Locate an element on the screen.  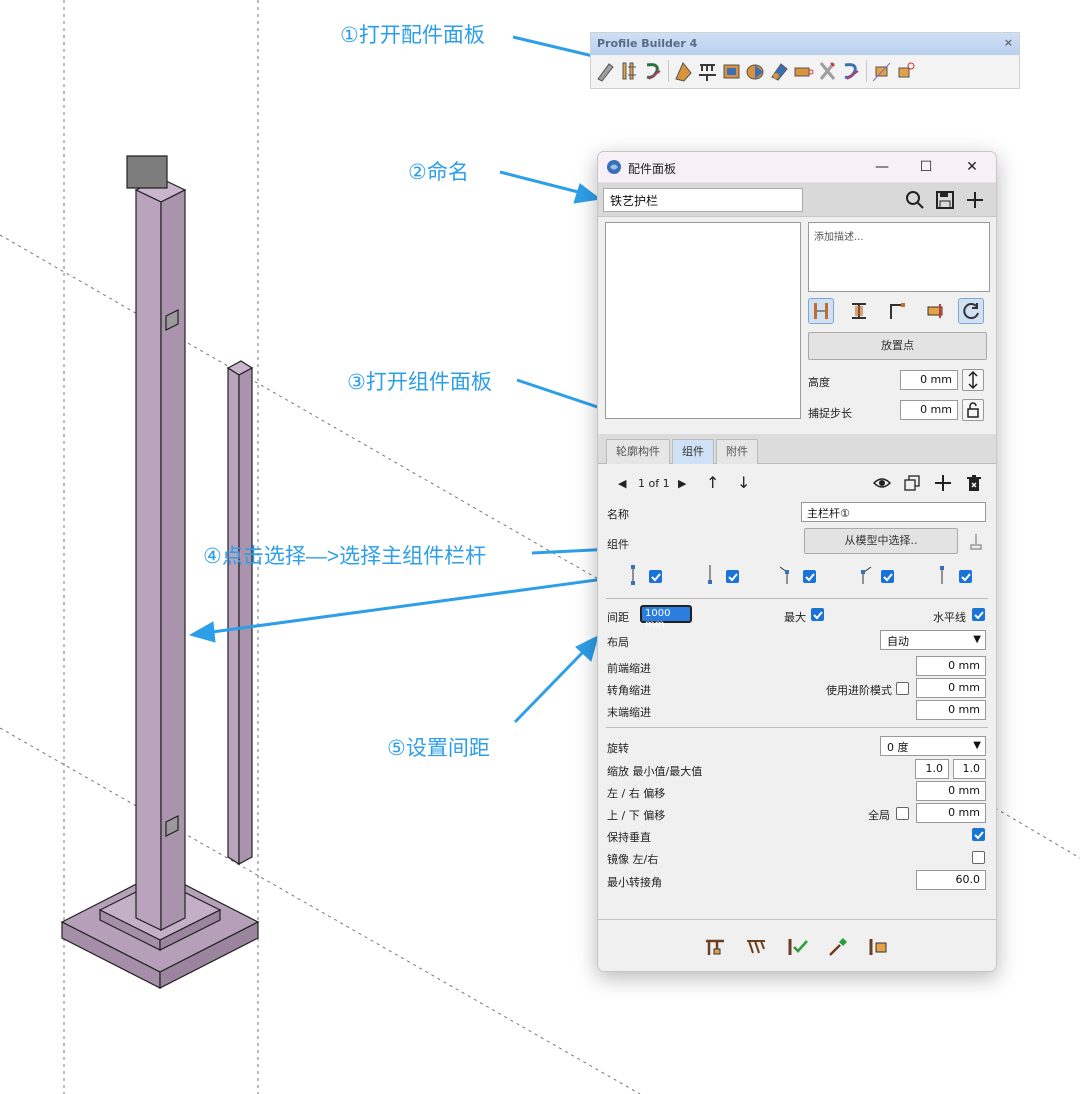
main-post is located at coordinates (156, 543).